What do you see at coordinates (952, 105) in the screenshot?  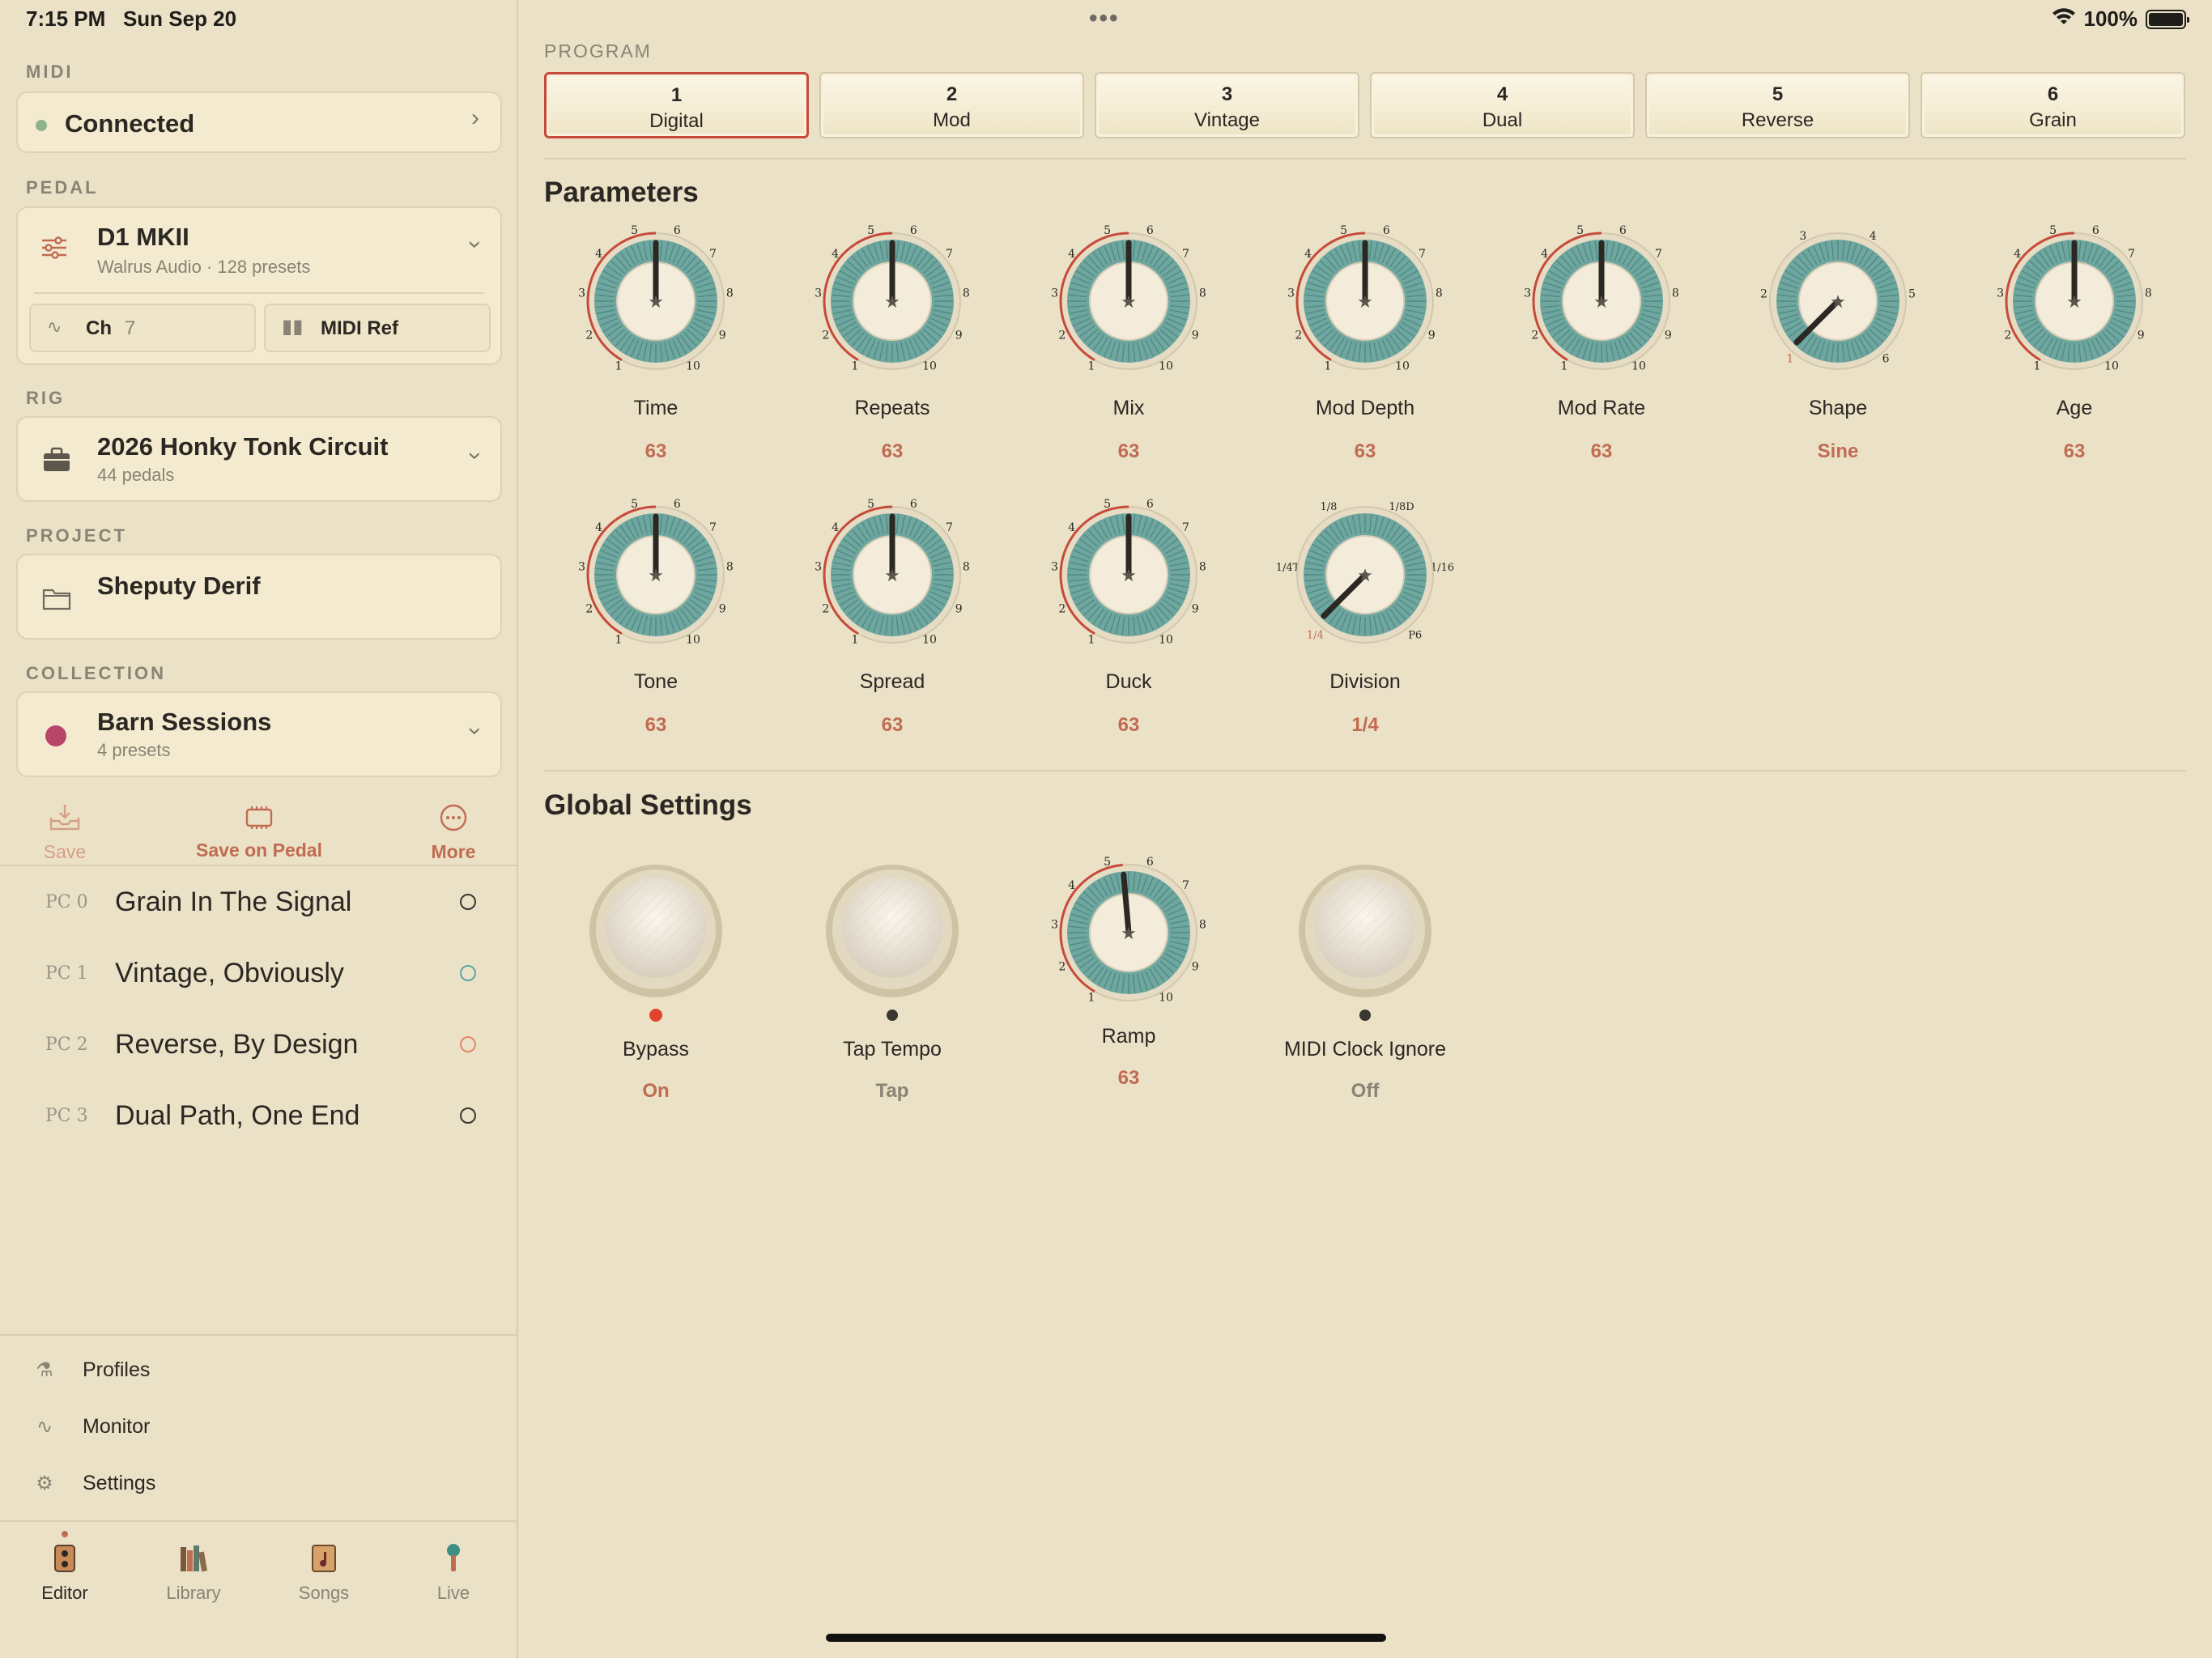 I see `program-button-2: 2 Mod` at bounding box center [952, 105].